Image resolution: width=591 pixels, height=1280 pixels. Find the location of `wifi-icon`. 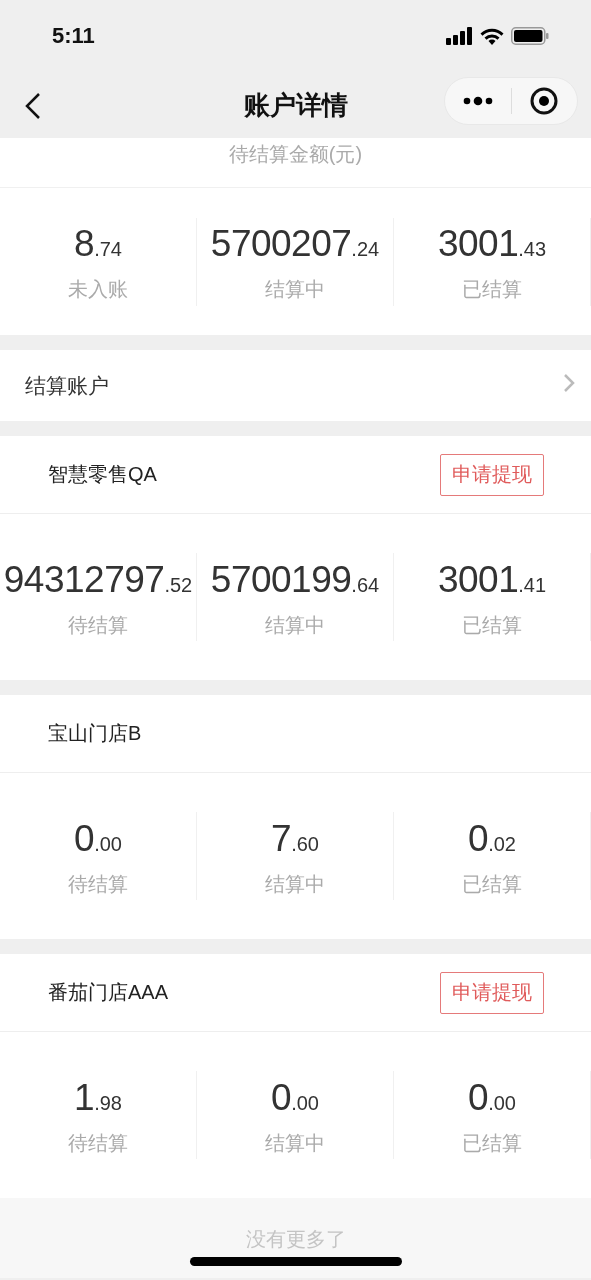

wifi-icon is located at coordinates (492, 36).